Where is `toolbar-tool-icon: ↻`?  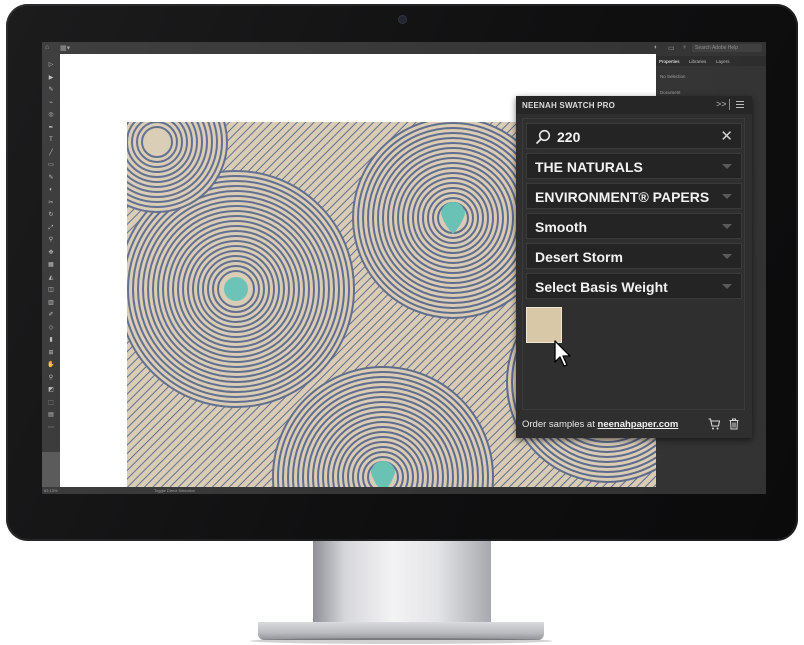
toolbar-tool-icon: ↻ is located at coordinates (51, 215).